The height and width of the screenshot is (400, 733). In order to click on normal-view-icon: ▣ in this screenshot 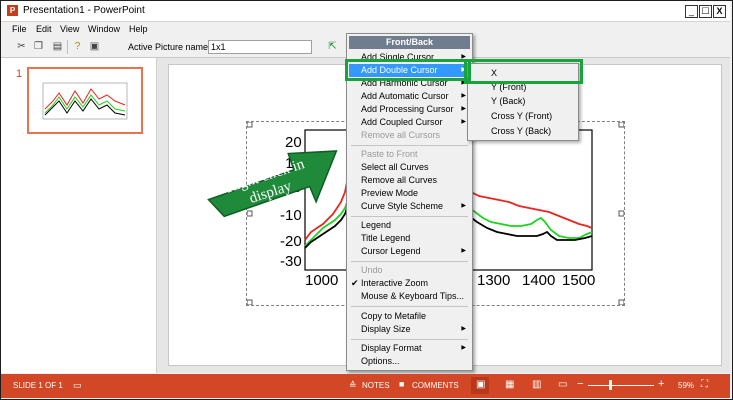, I will do `click(480, 384)`.